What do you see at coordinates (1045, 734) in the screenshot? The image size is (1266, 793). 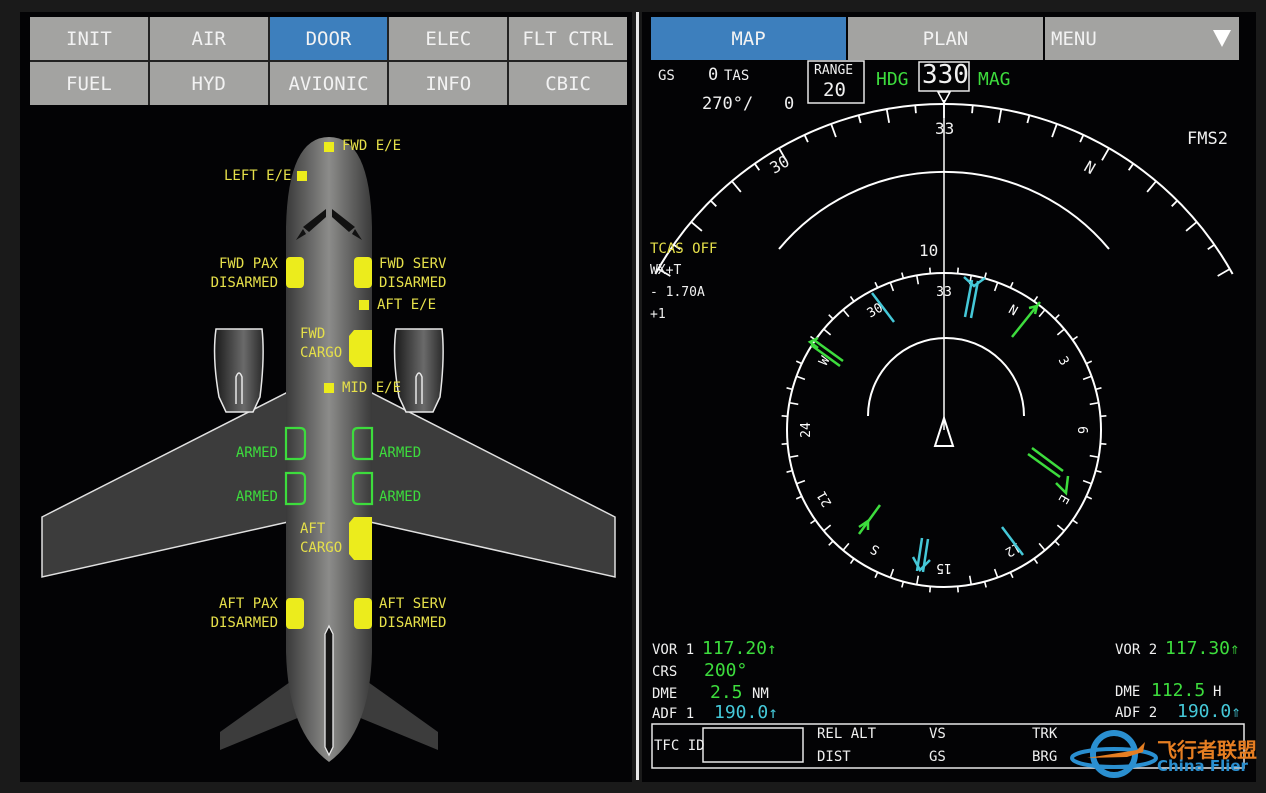 I see `trk-label: TRK` at bounding box center [1045, 734].